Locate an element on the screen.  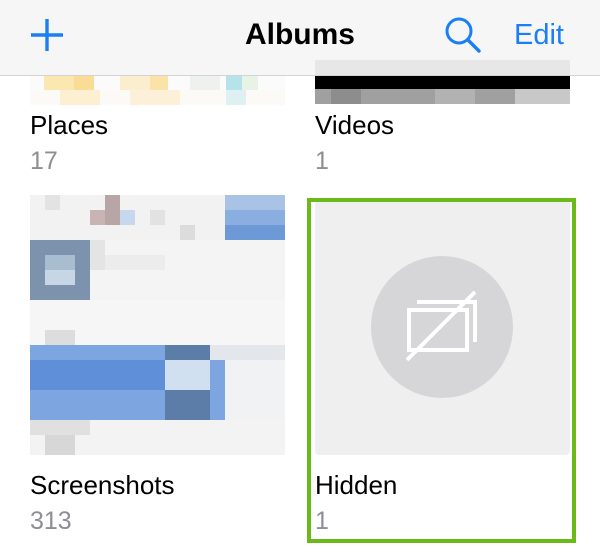
add-album-button is located at coordinates (47, 35).